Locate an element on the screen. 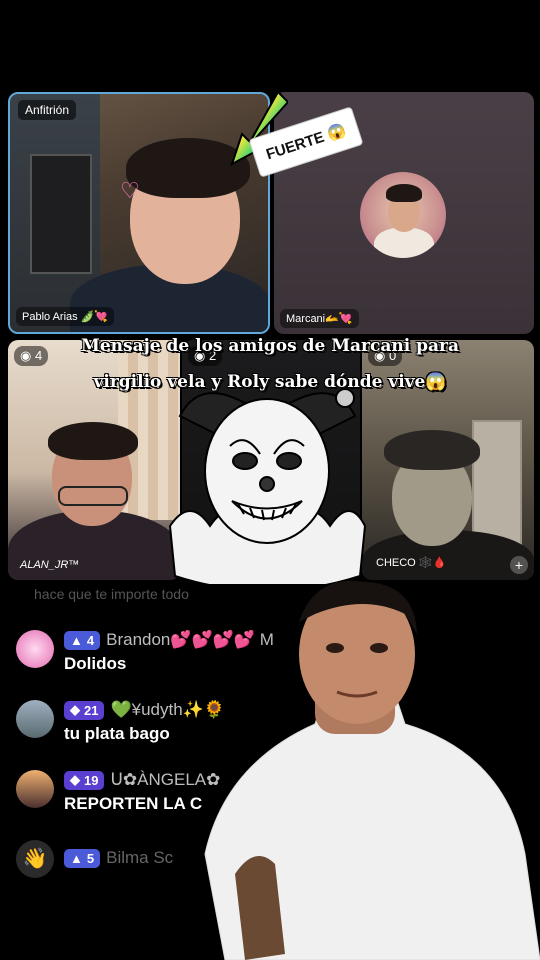  host-badge: Anfitrión is located at coordinates (47, 110).